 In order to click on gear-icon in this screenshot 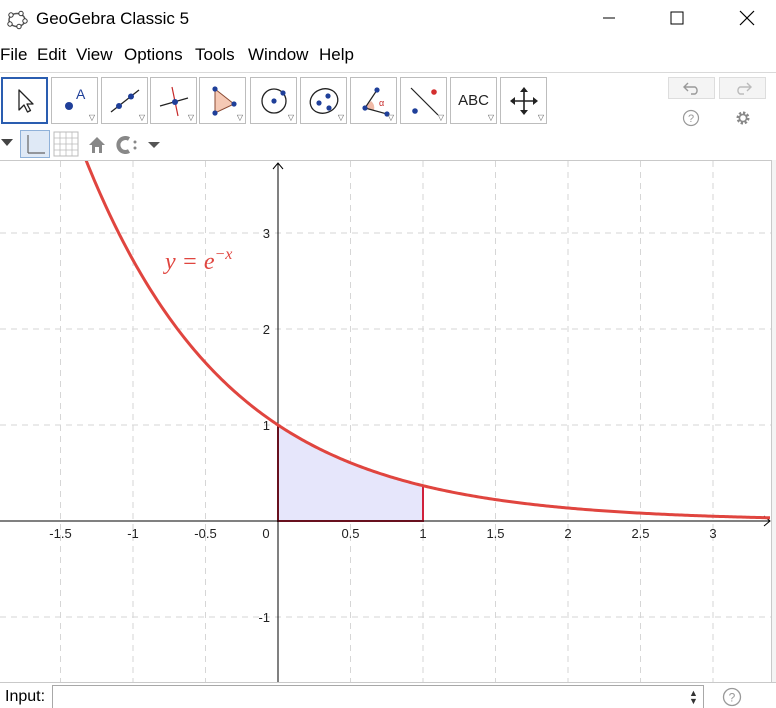, I will do `click(743, 118)`.